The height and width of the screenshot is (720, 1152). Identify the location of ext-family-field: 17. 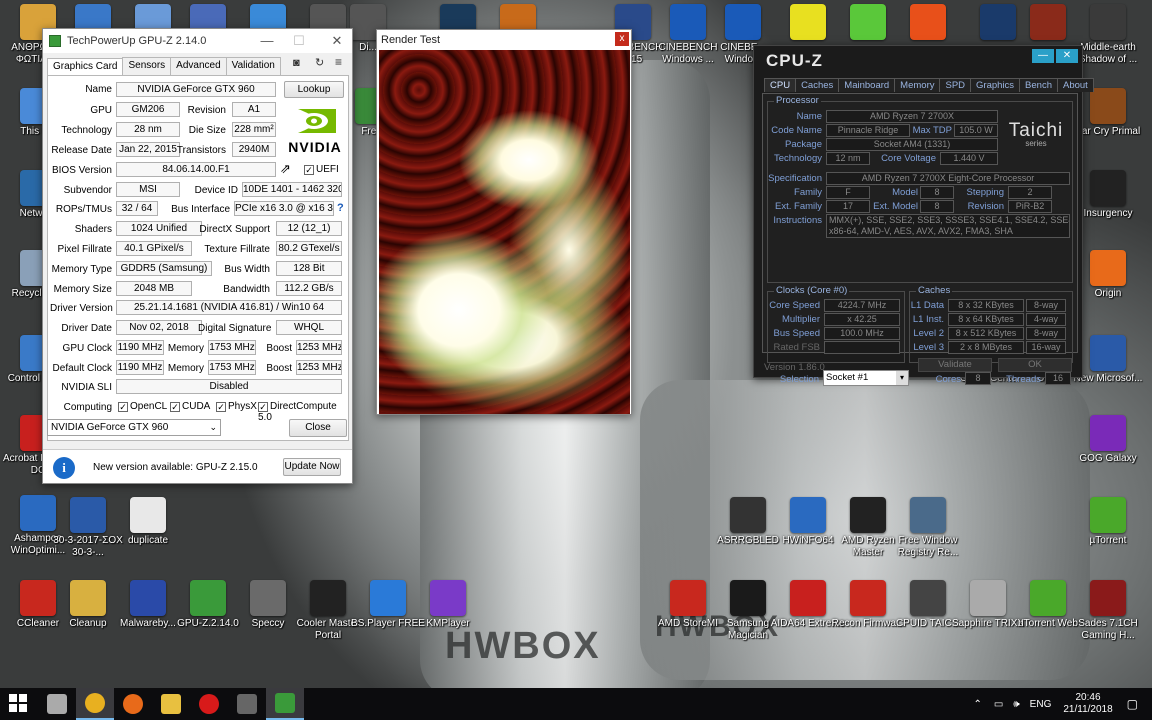
(848, 206).